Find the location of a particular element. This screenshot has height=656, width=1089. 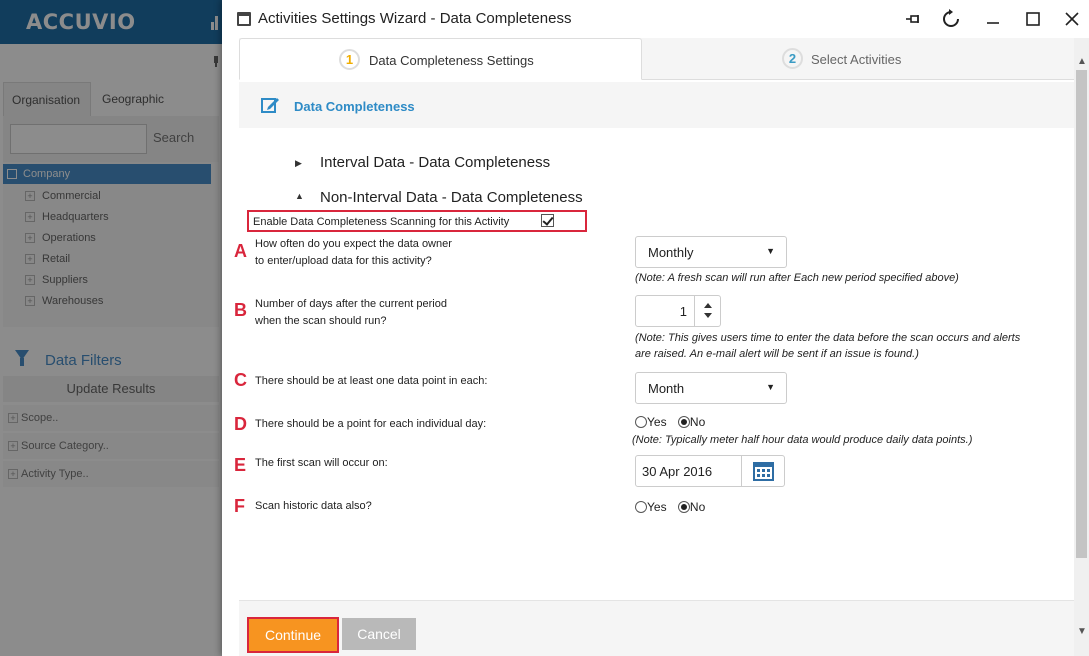

dialog-footer: Continue Cancel is located at coordinates (656, 628).